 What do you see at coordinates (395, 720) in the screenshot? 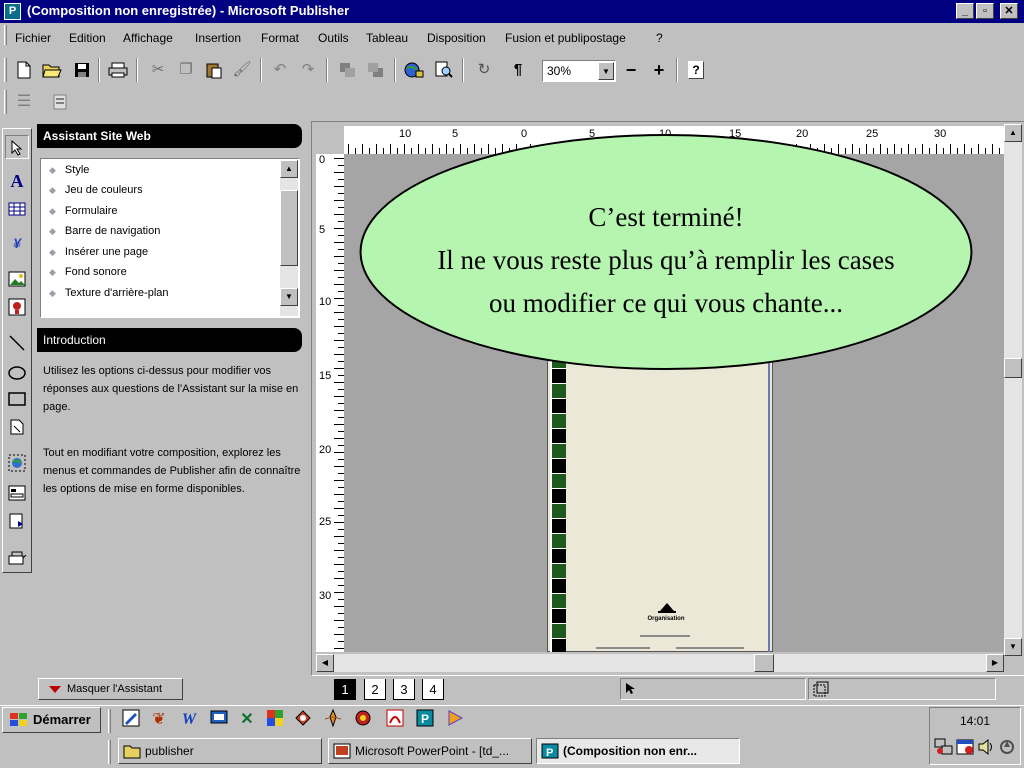
I see `quicklaunch-acrobat-icon` at bounding box center [395, 720].